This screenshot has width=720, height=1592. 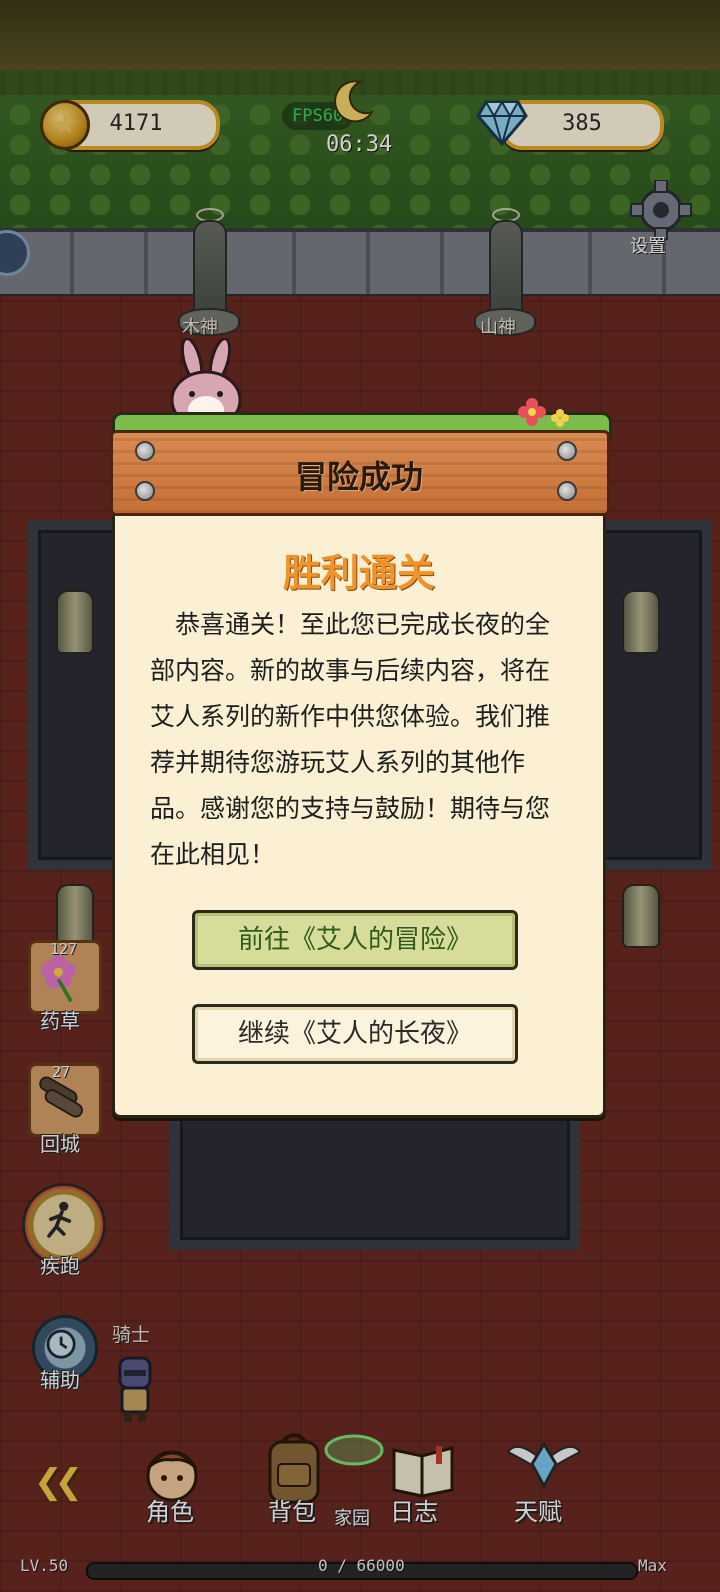 I want to click on dialog-header-title: 冒险成功, so click(x=358, y=477).